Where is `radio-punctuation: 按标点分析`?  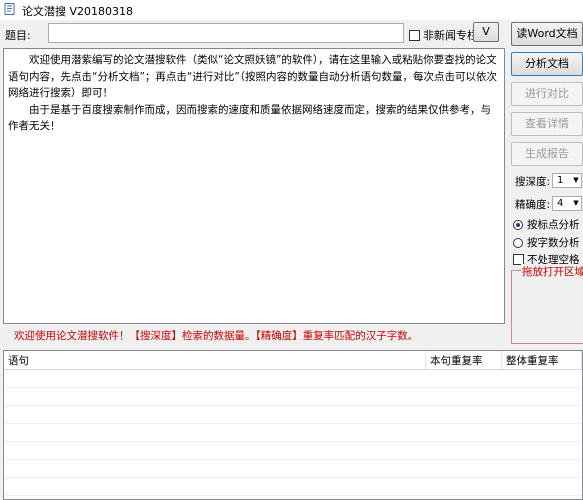
radio-punctuation: 按标点分析 is located at coordinates (546, 224).